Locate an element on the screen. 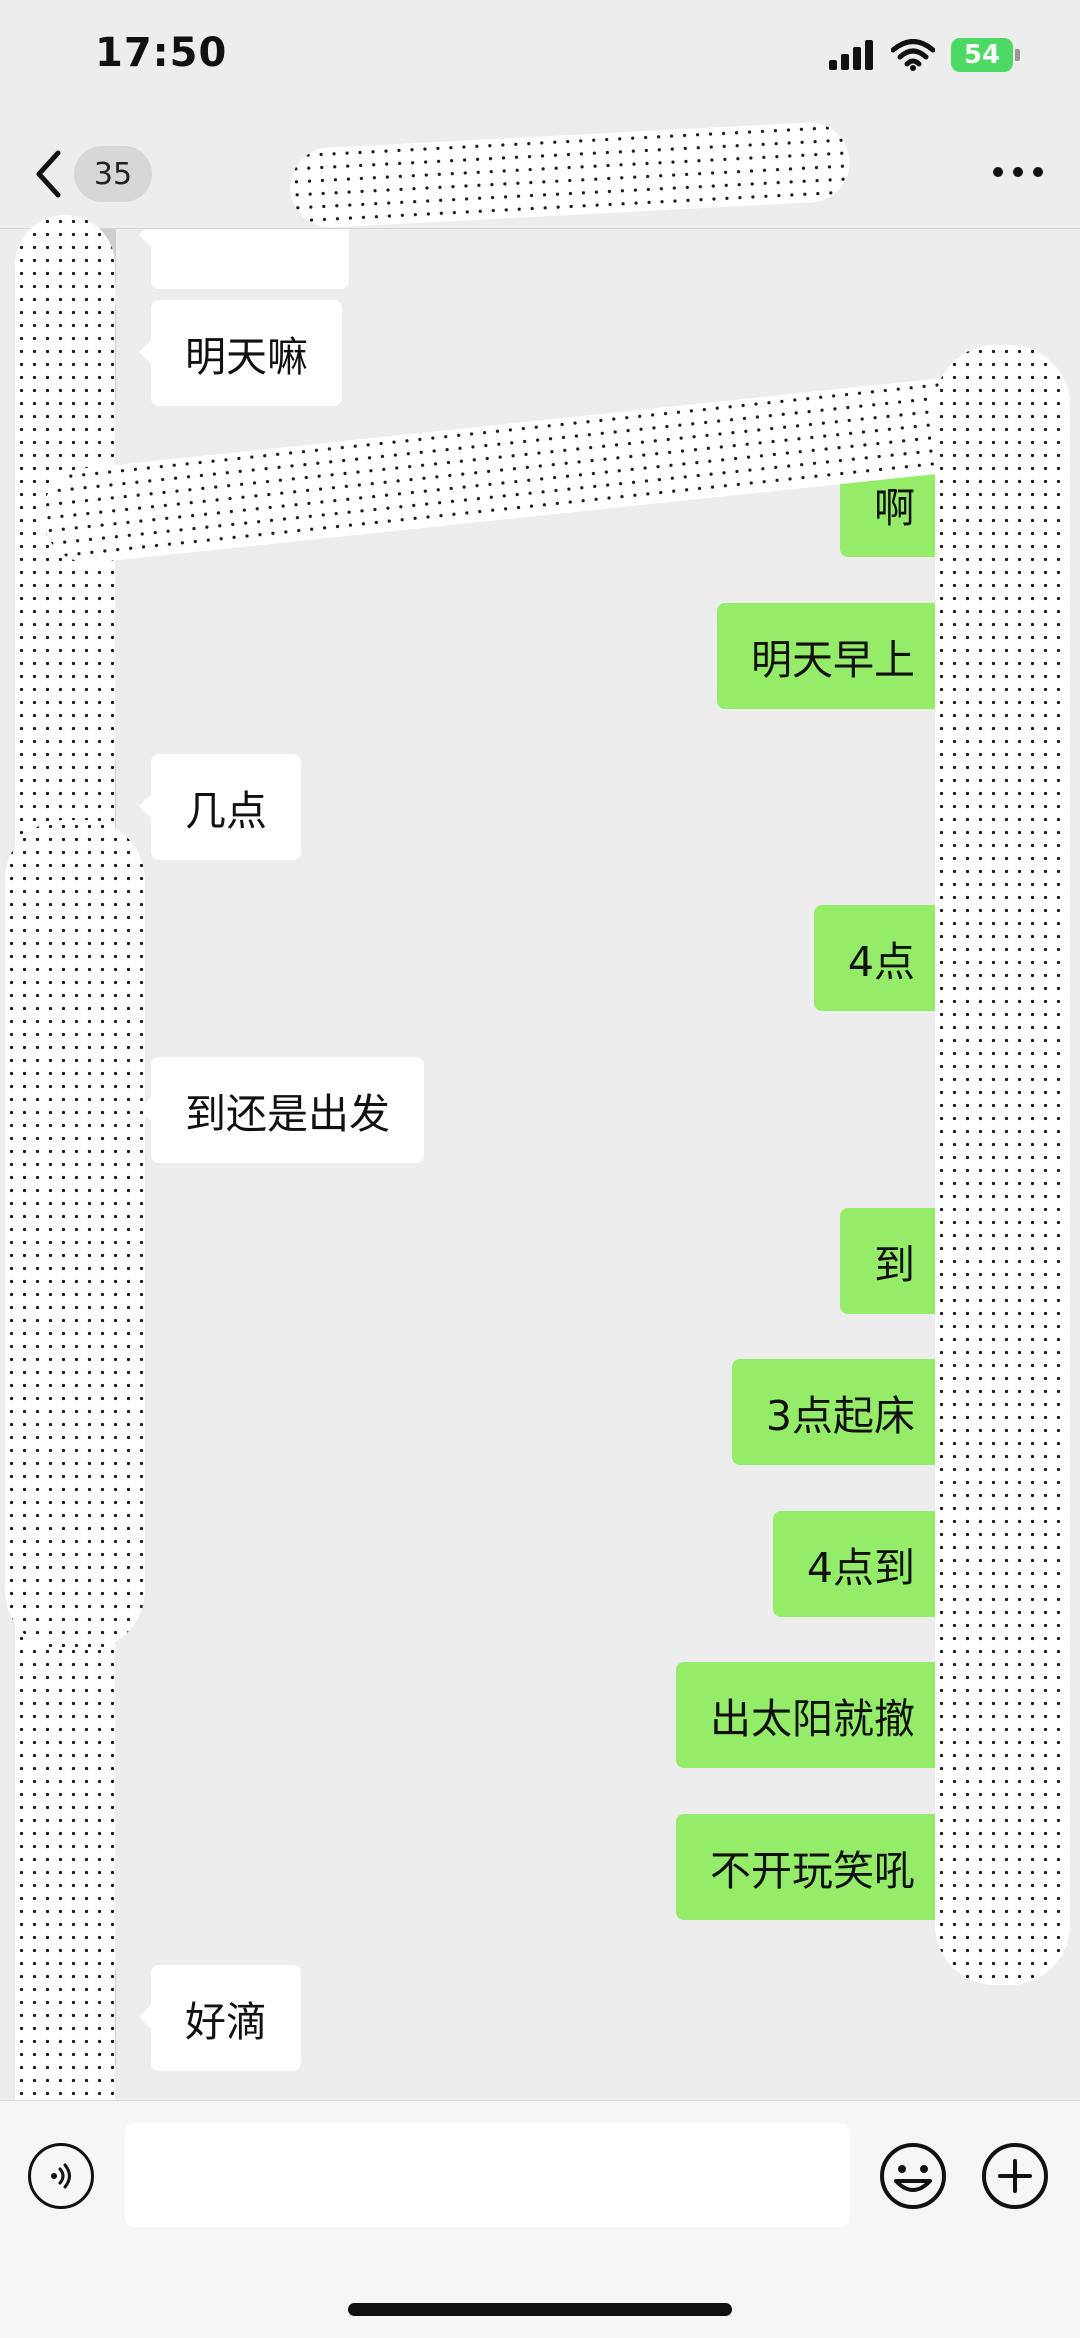  battery-level: 54 is located at coordinates (982, 55).